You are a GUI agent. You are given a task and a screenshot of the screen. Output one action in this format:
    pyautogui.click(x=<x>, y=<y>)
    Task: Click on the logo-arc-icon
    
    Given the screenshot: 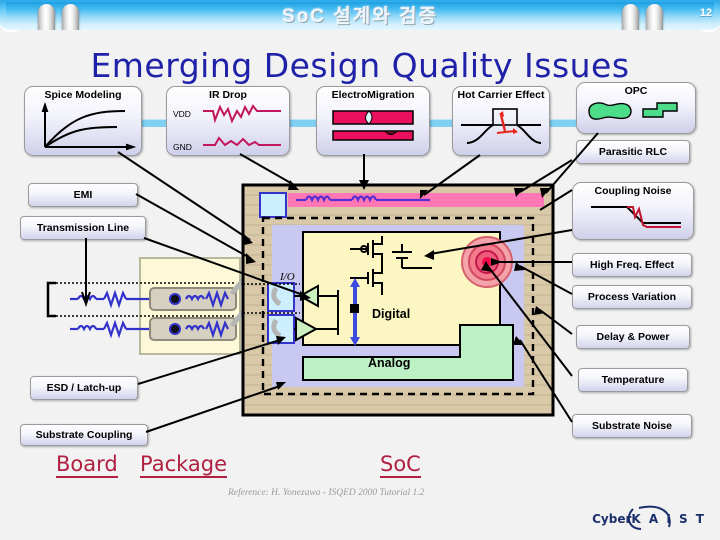 What is the action you would take?
    pyautogui.click(x=650, y=517)
    